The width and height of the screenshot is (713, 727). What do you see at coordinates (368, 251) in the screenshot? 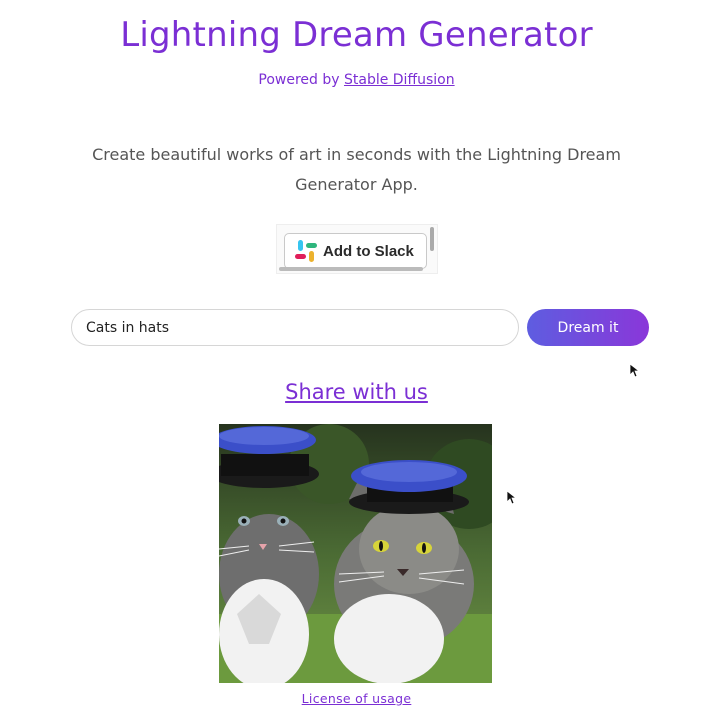
I see `add-to-slack-label: Add to Slack` at bounding box center [368, 251].